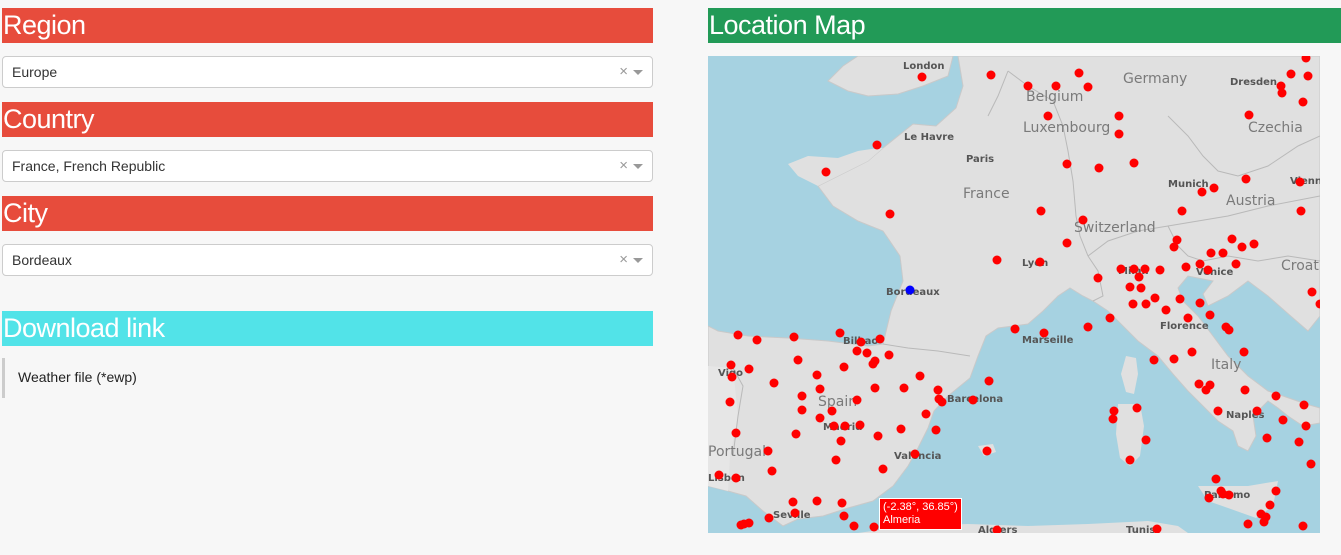 This screenshot has width=1341, height=555. Describe the element at coordinates (910, 290) in the screenshot. I see `selected-city-marker` at that location.